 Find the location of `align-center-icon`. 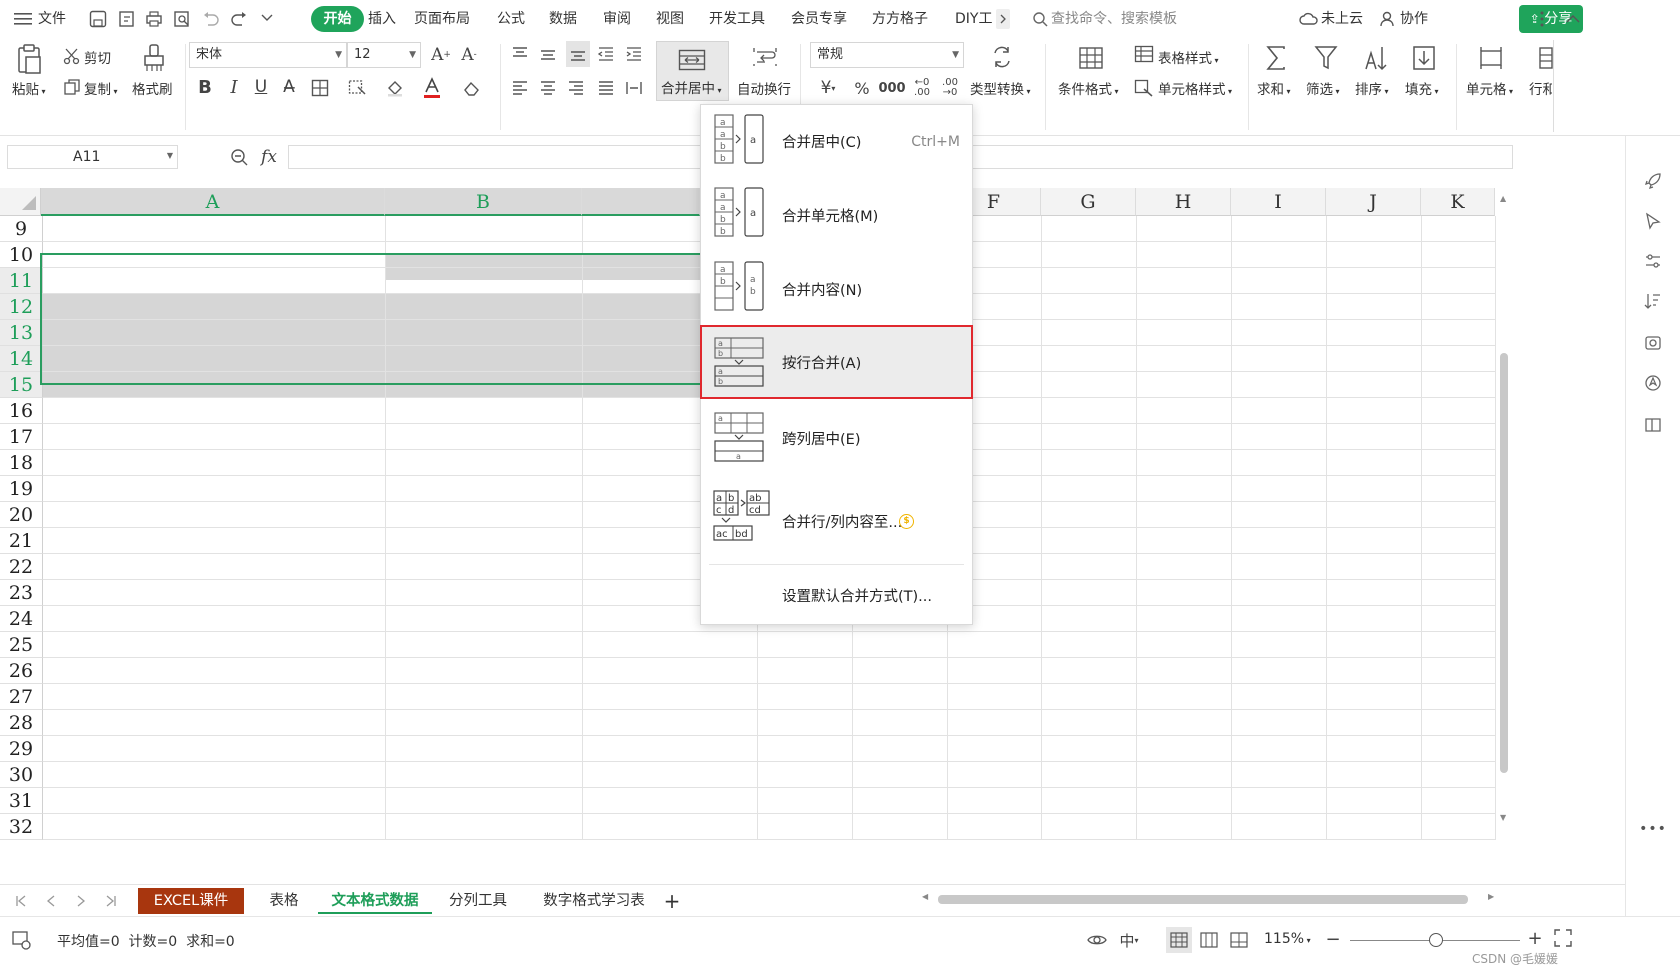

align-center-icon is located at coordinates (548, 88).